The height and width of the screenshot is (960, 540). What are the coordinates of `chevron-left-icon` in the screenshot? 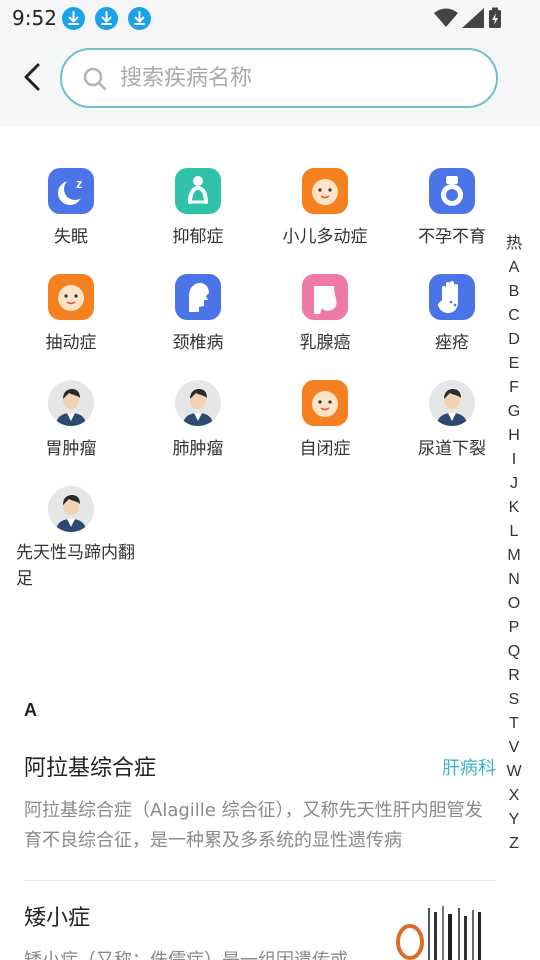 It's located at (32, 77).